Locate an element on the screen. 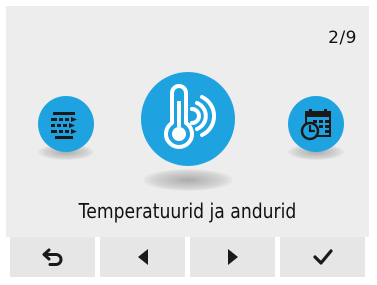  previous-button is located at coordinates (142, 257).